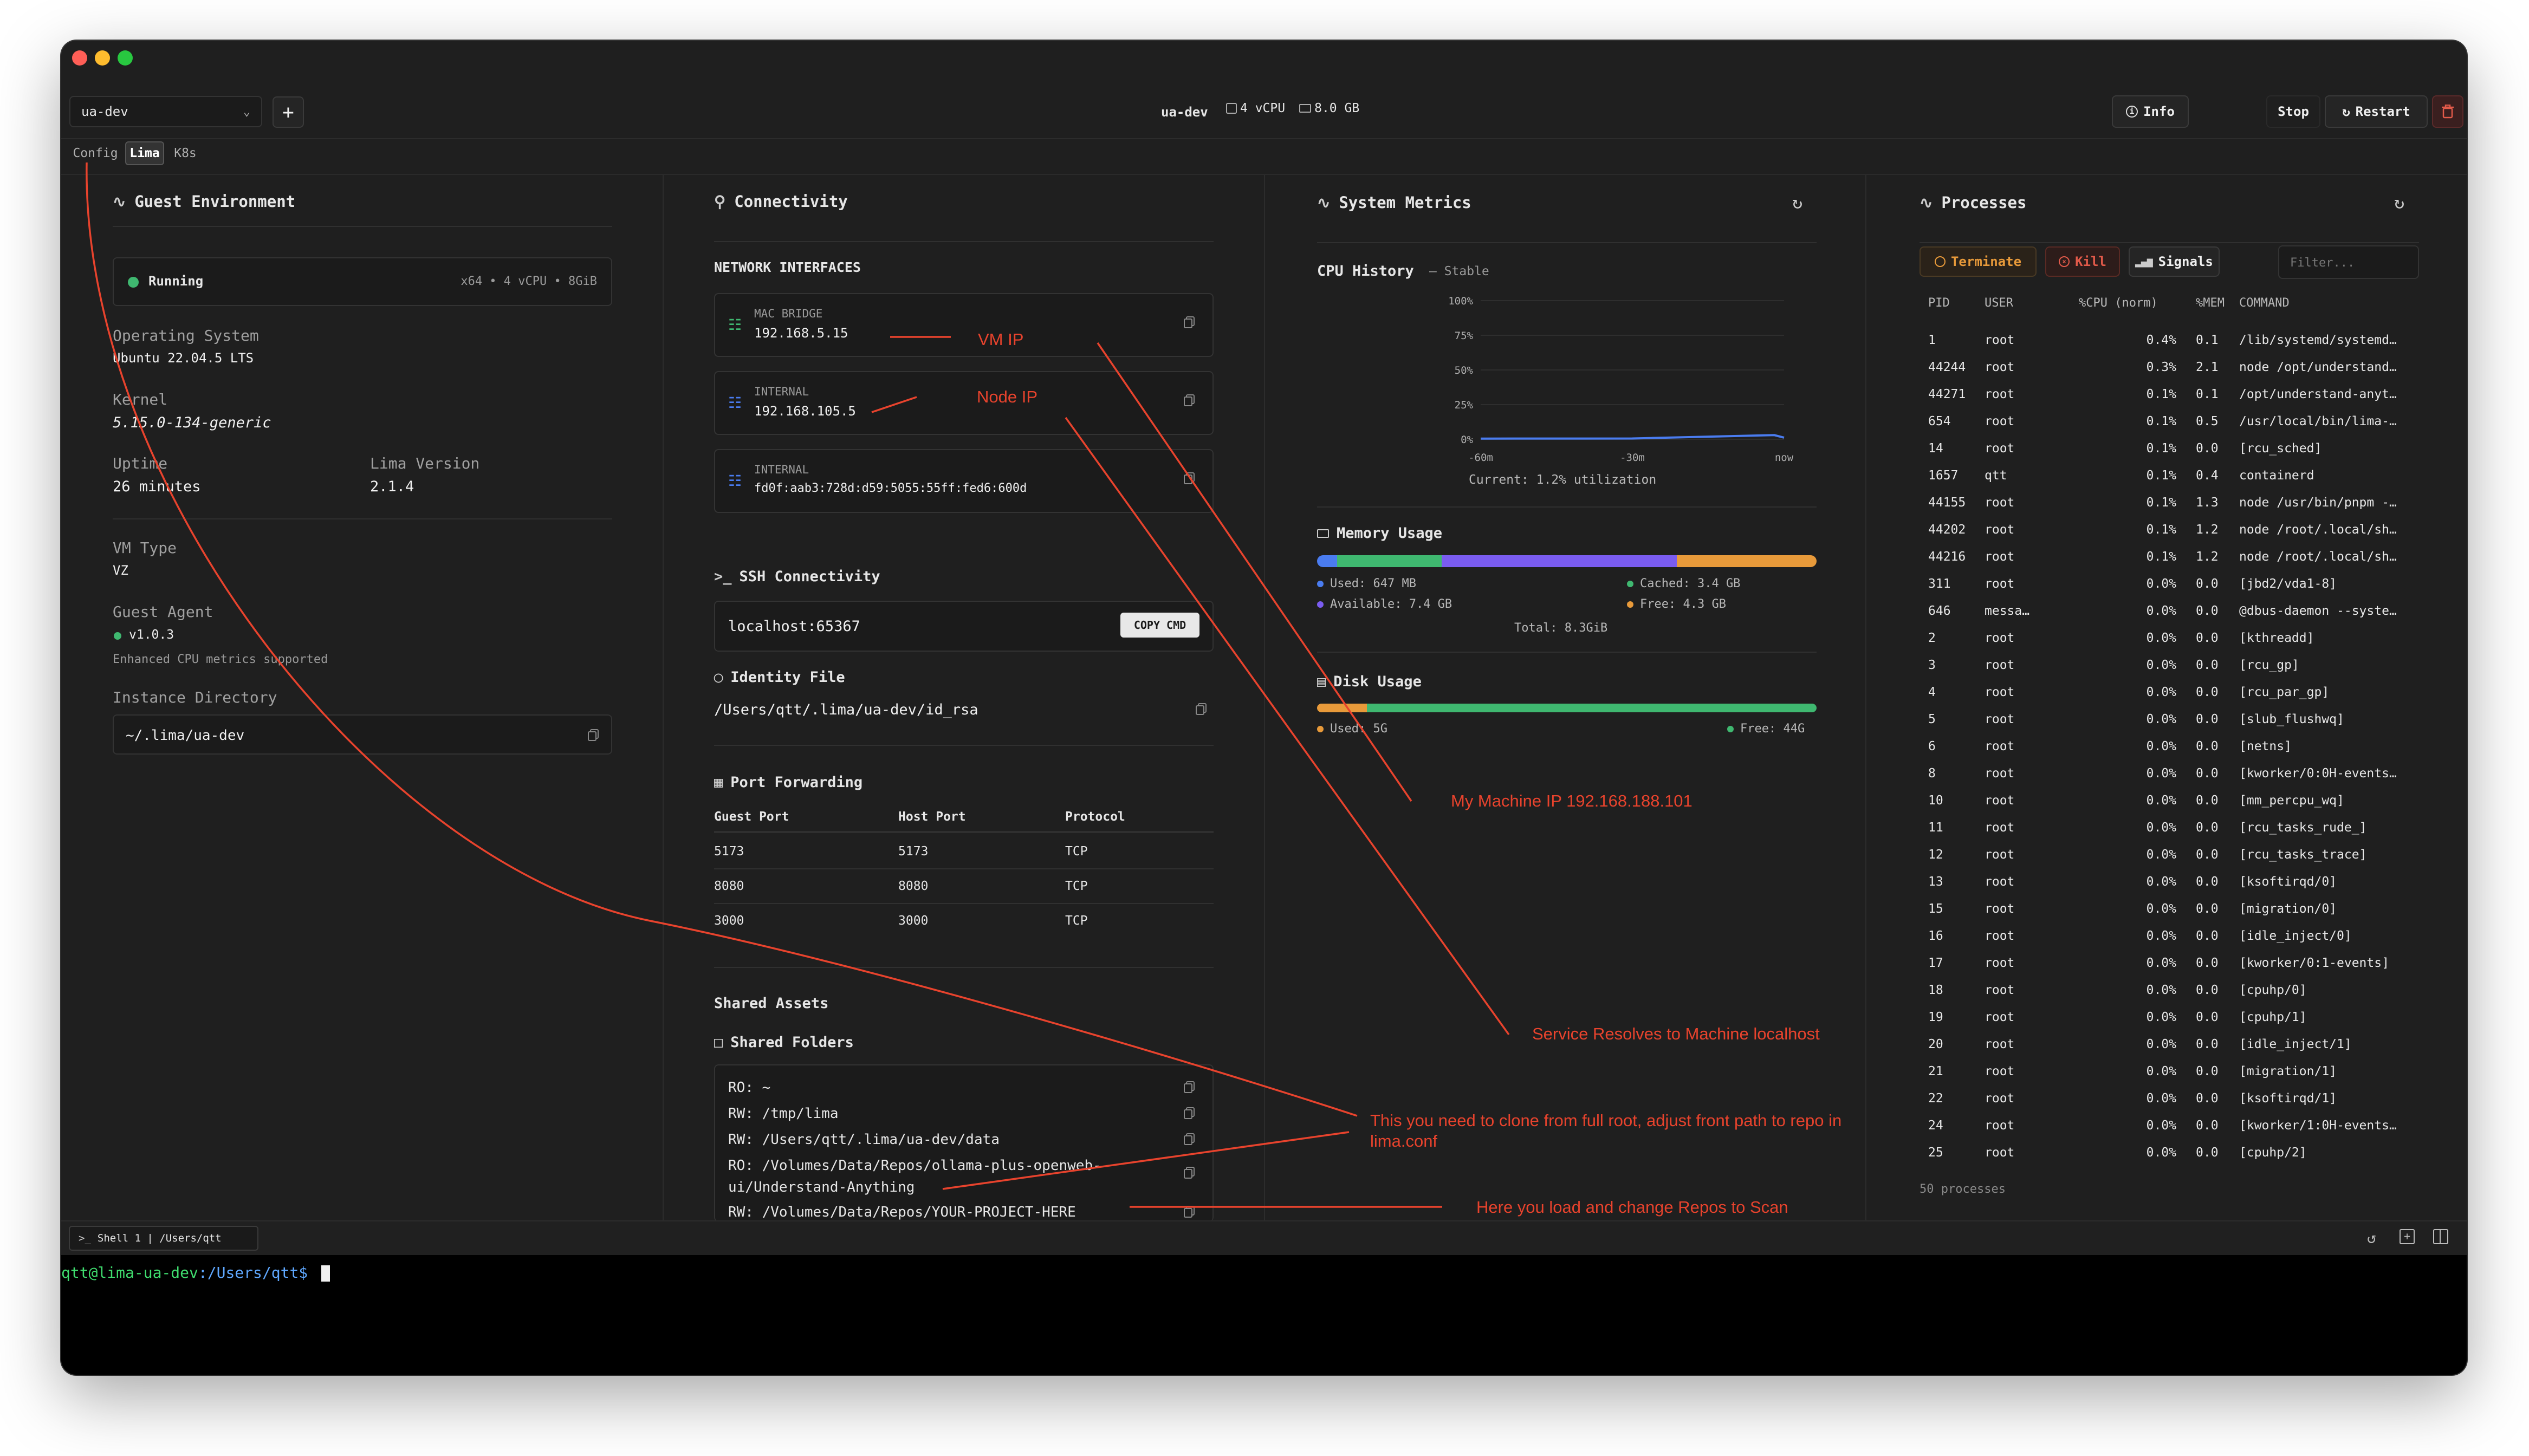 The width and height of the screenshot is (2529, 1456). I want to click on add-instance-button: +, so click(289, 112).